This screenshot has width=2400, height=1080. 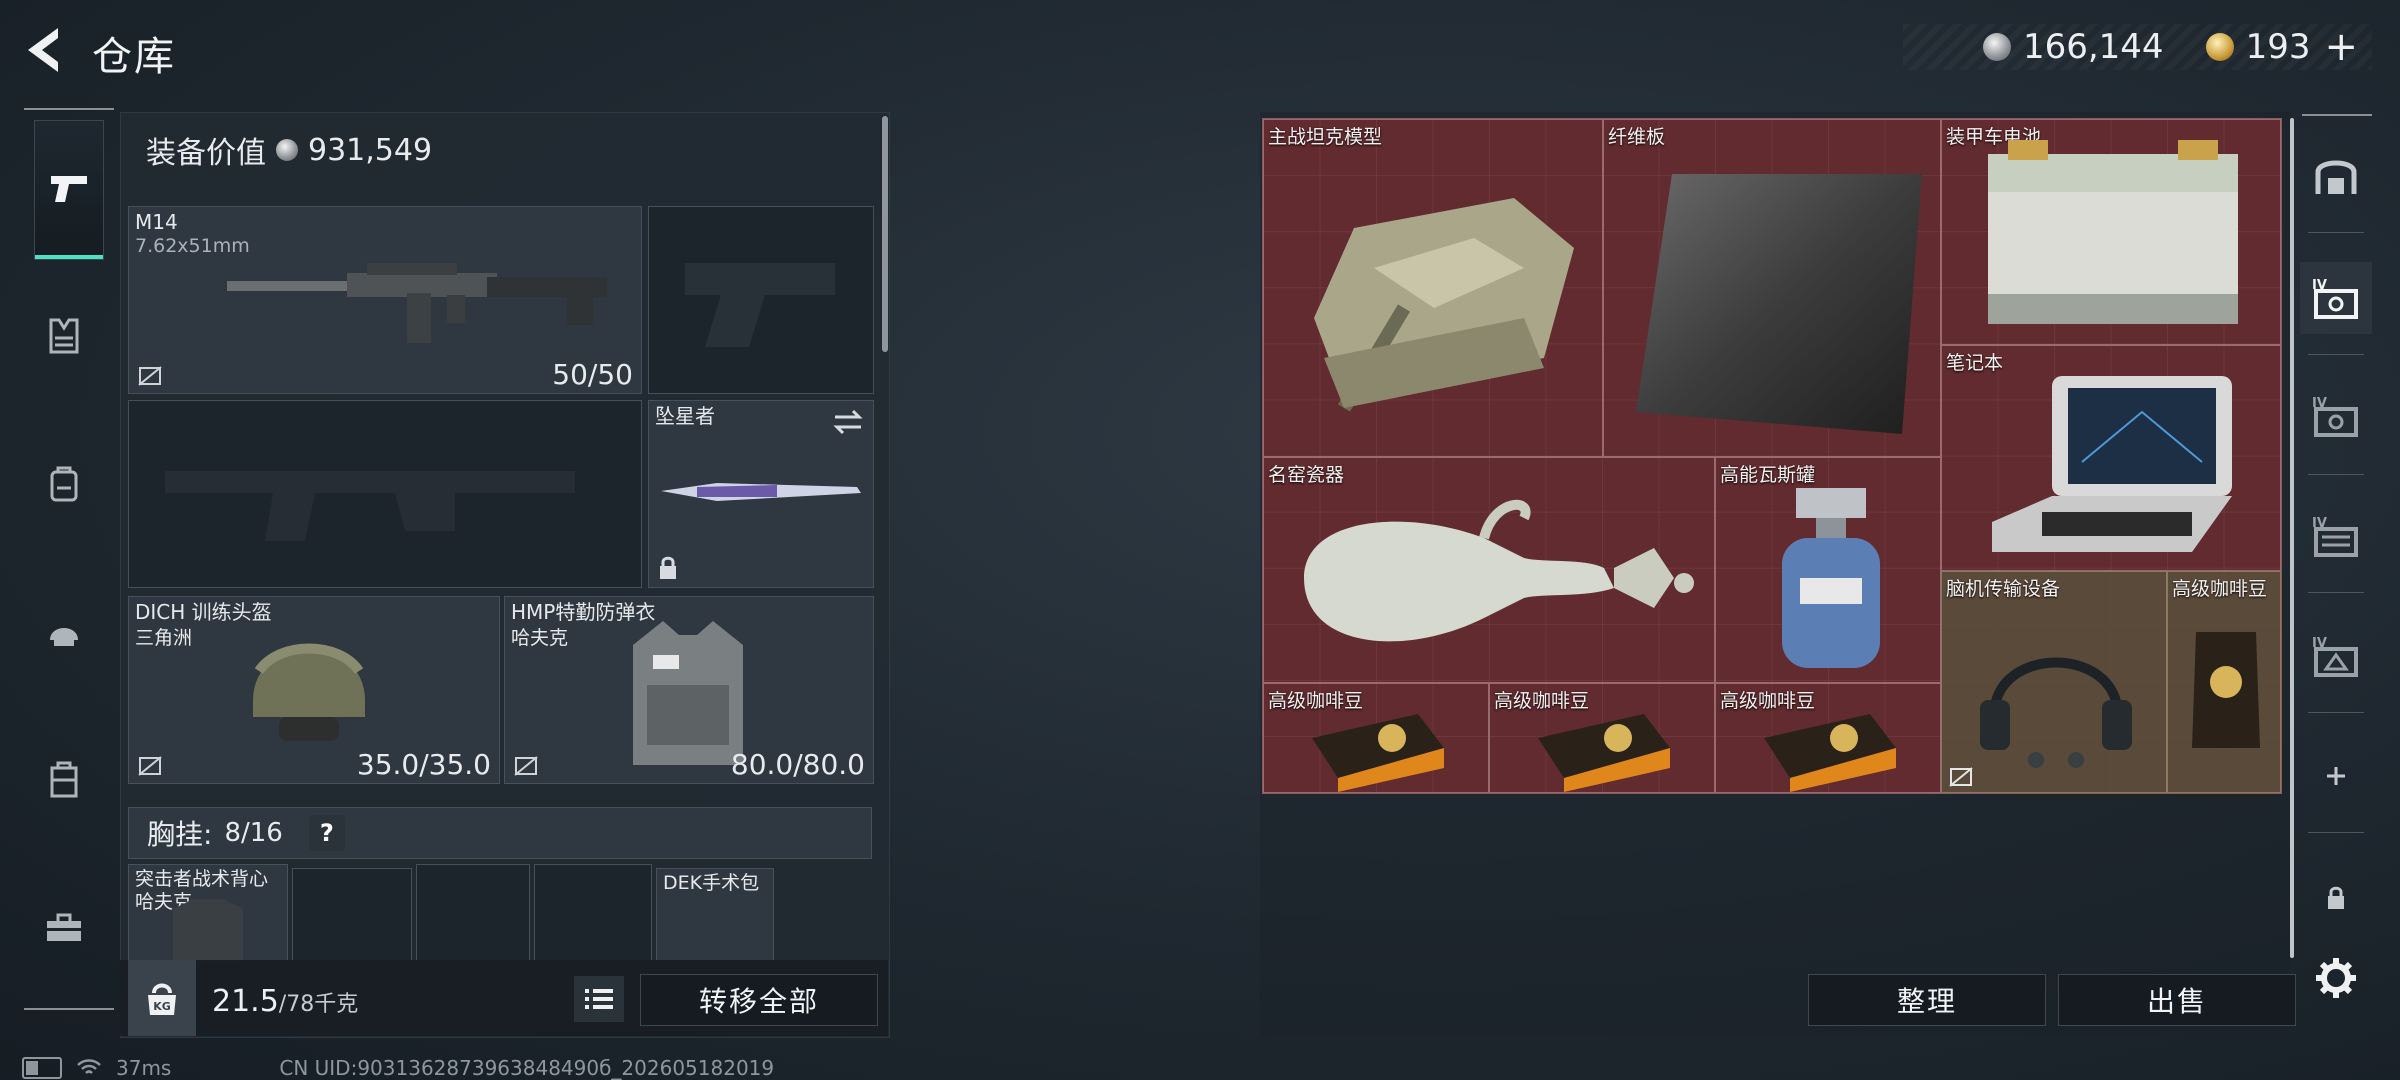 What do you see at coordinates (797, 764) in the screenshot?
I see `armor-durability: 80.0/80.0` at bounding box center [797, 764].